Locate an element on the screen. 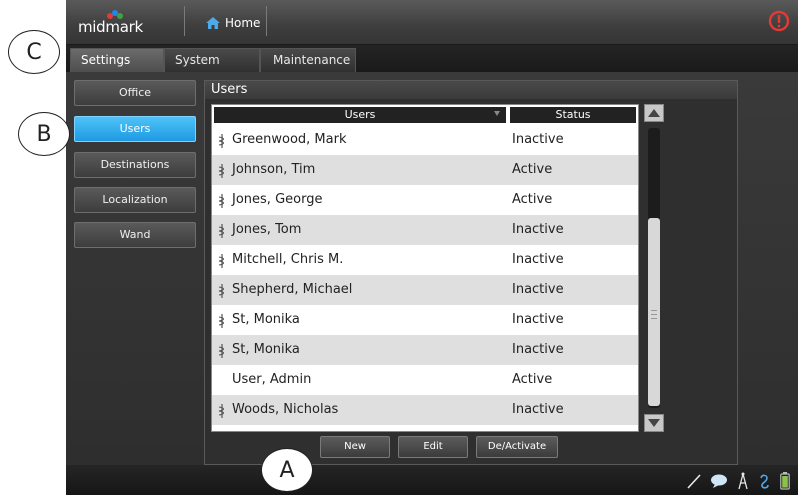 The height and width of the screenshot is (495, 798). table-row: Shepherd, Michael Inactive is located at coordinates (425, 290).